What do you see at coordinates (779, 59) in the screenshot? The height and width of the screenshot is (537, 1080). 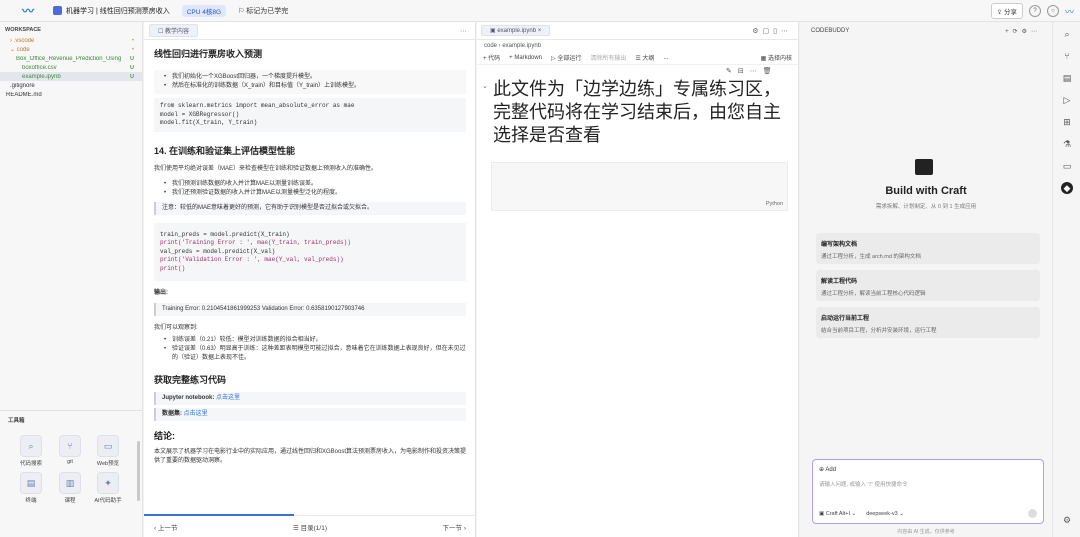 I see `kernel-label: 选择内核` at bounding box center [779, 59].